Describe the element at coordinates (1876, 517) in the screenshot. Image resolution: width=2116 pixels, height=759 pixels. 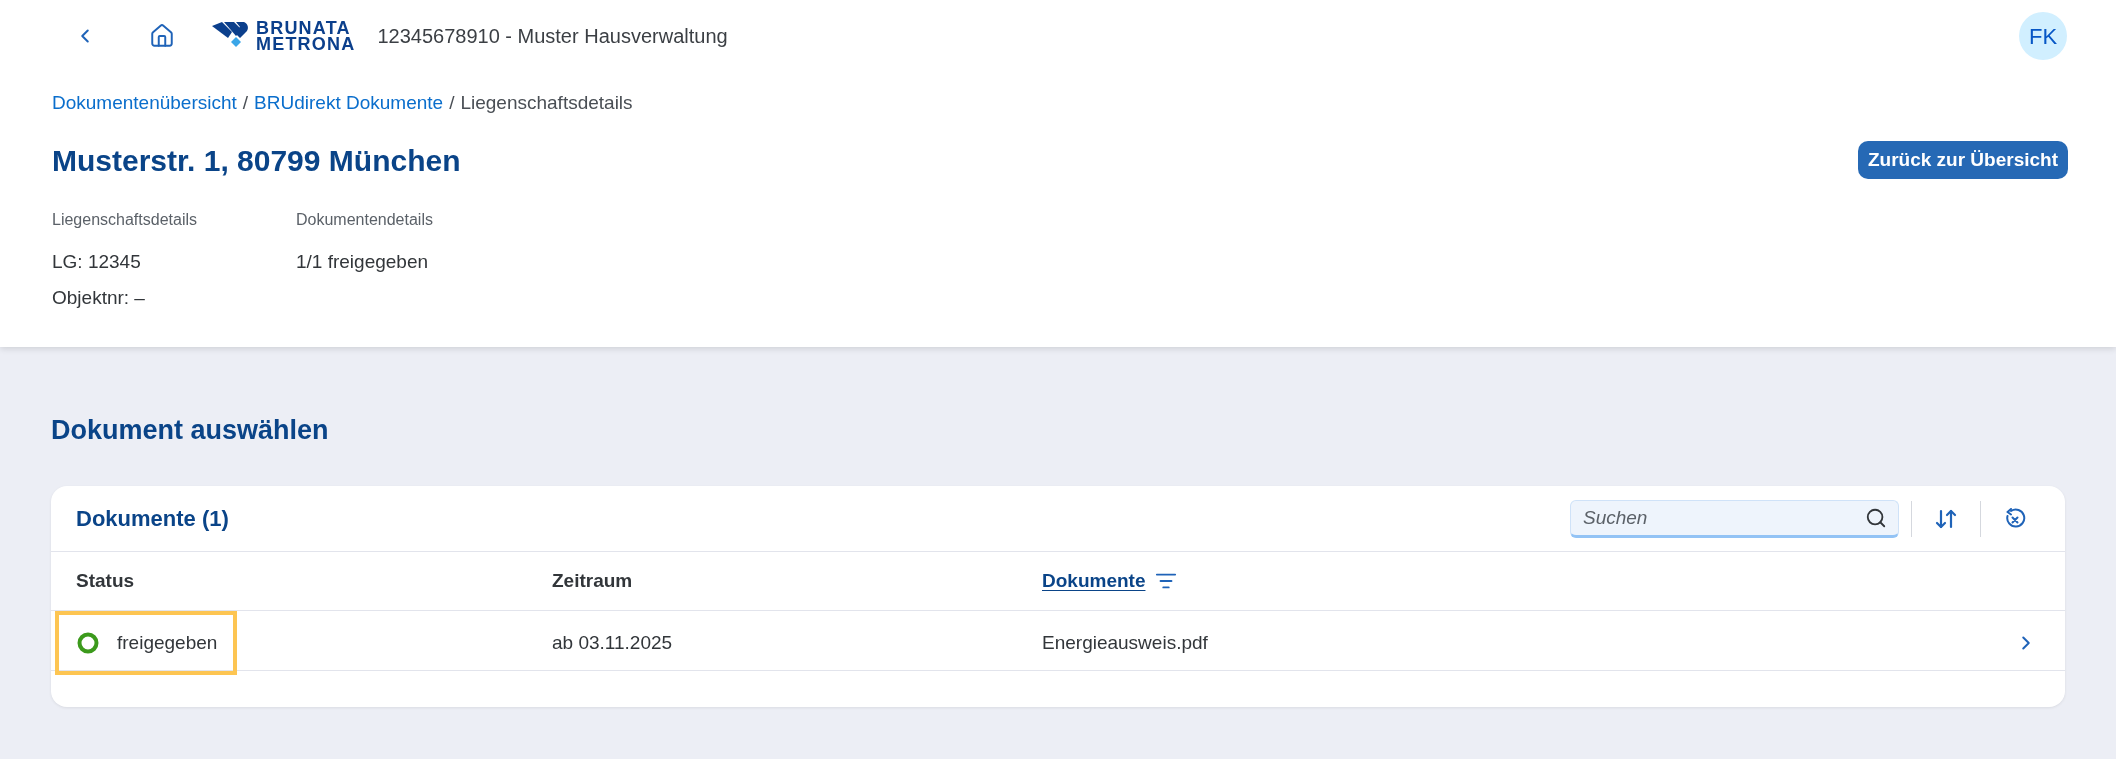
I see `search-icon` at that location.